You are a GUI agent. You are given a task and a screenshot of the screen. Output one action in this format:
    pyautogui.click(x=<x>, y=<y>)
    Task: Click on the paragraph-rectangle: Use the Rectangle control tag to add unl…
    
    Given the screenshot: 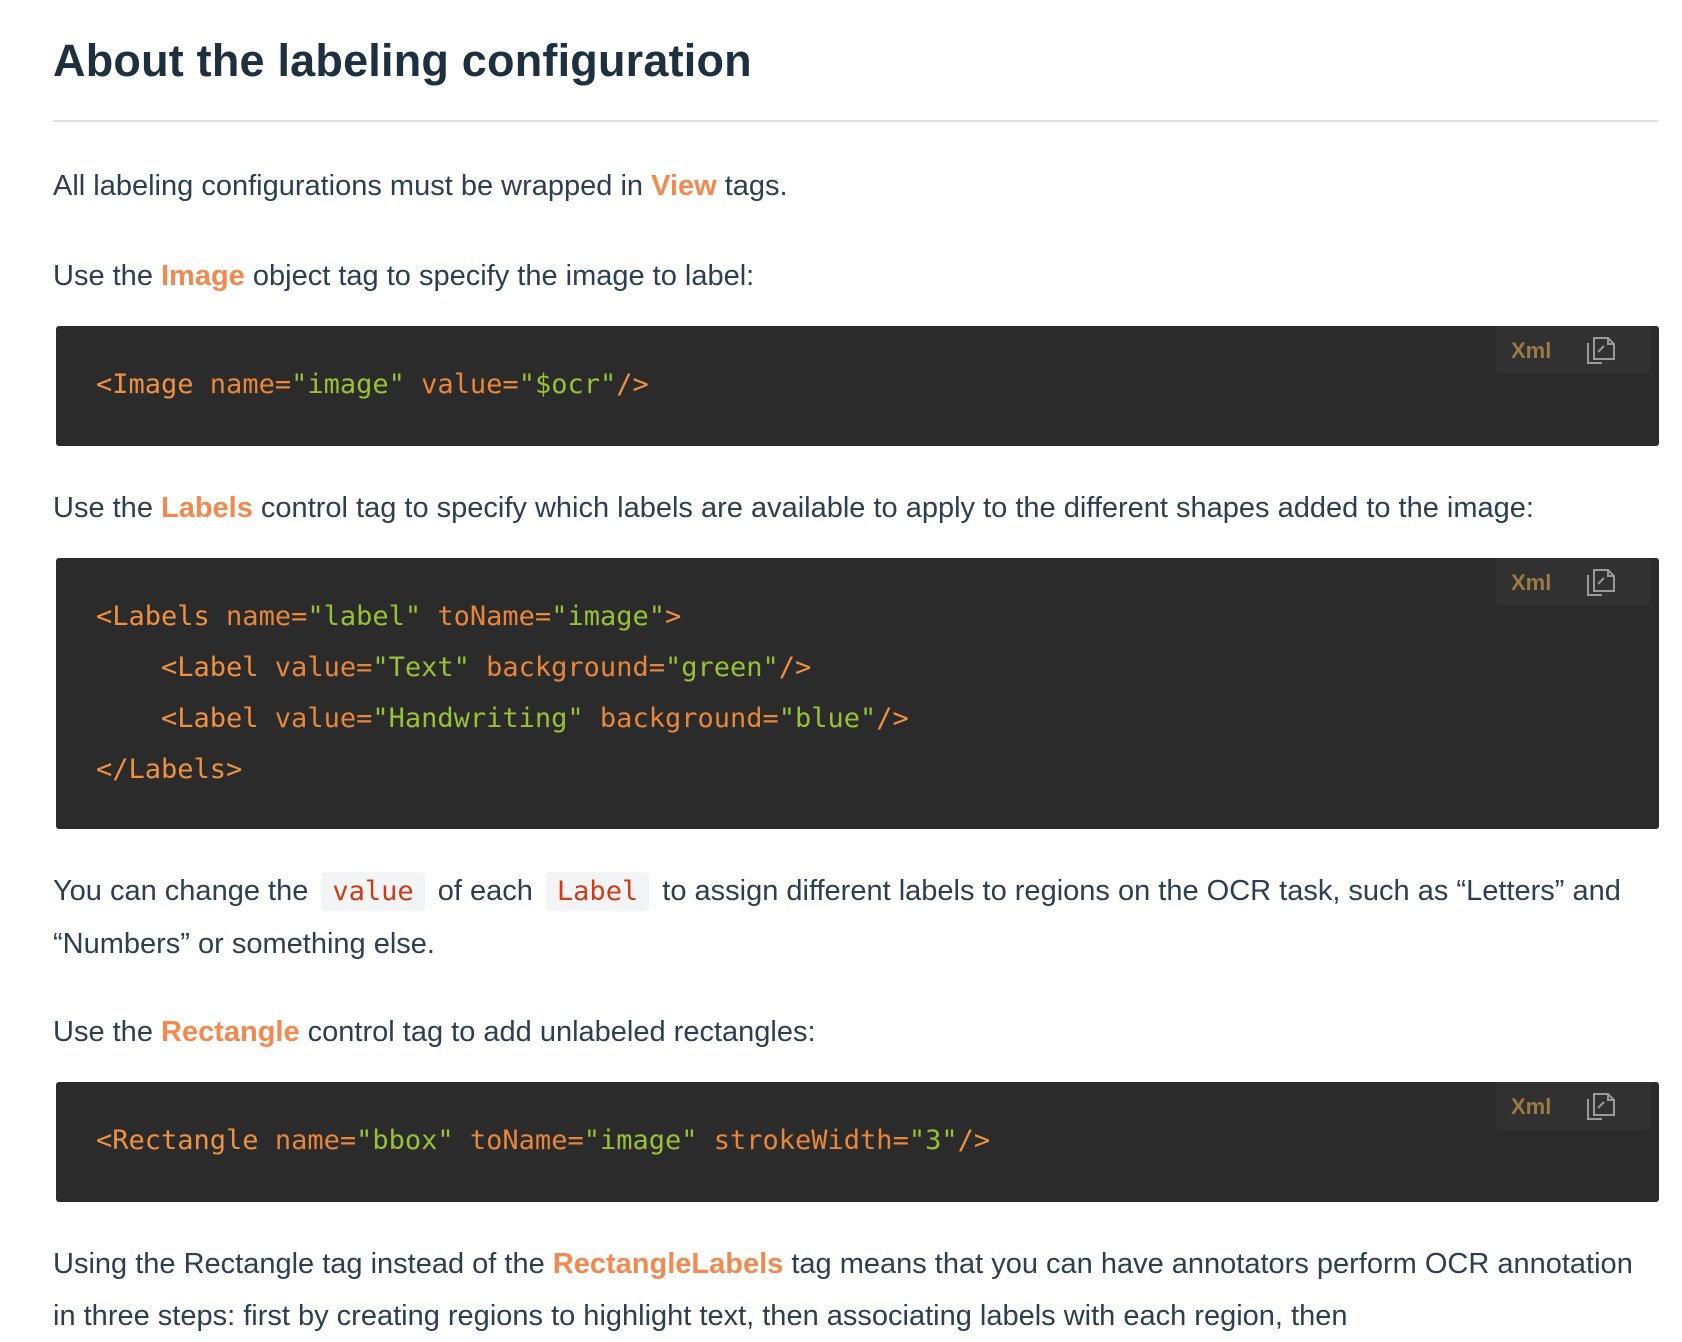 What is the action you would take?
    pyautogui.click(x=855, y=1032)
    